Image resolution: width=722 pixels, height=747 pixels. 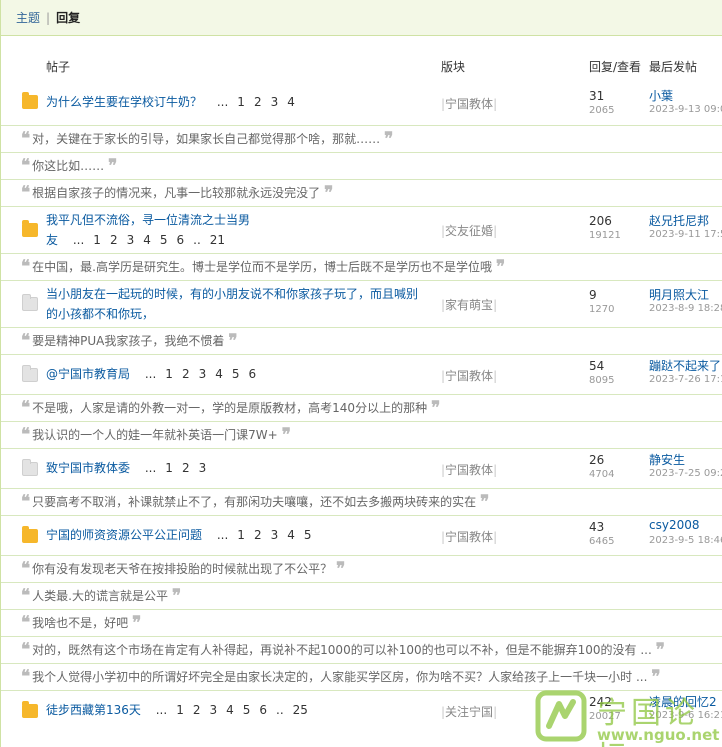 I want to click on page-link: 25, so click(x=300, y=710).